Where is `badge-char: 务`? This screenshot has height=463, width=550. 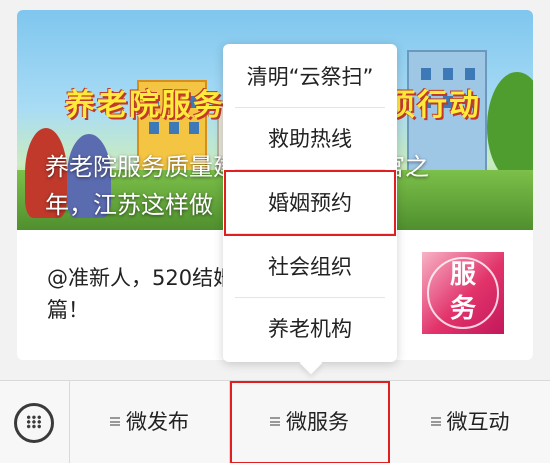
badge-char: 务 is located at coordinates (462, 309).